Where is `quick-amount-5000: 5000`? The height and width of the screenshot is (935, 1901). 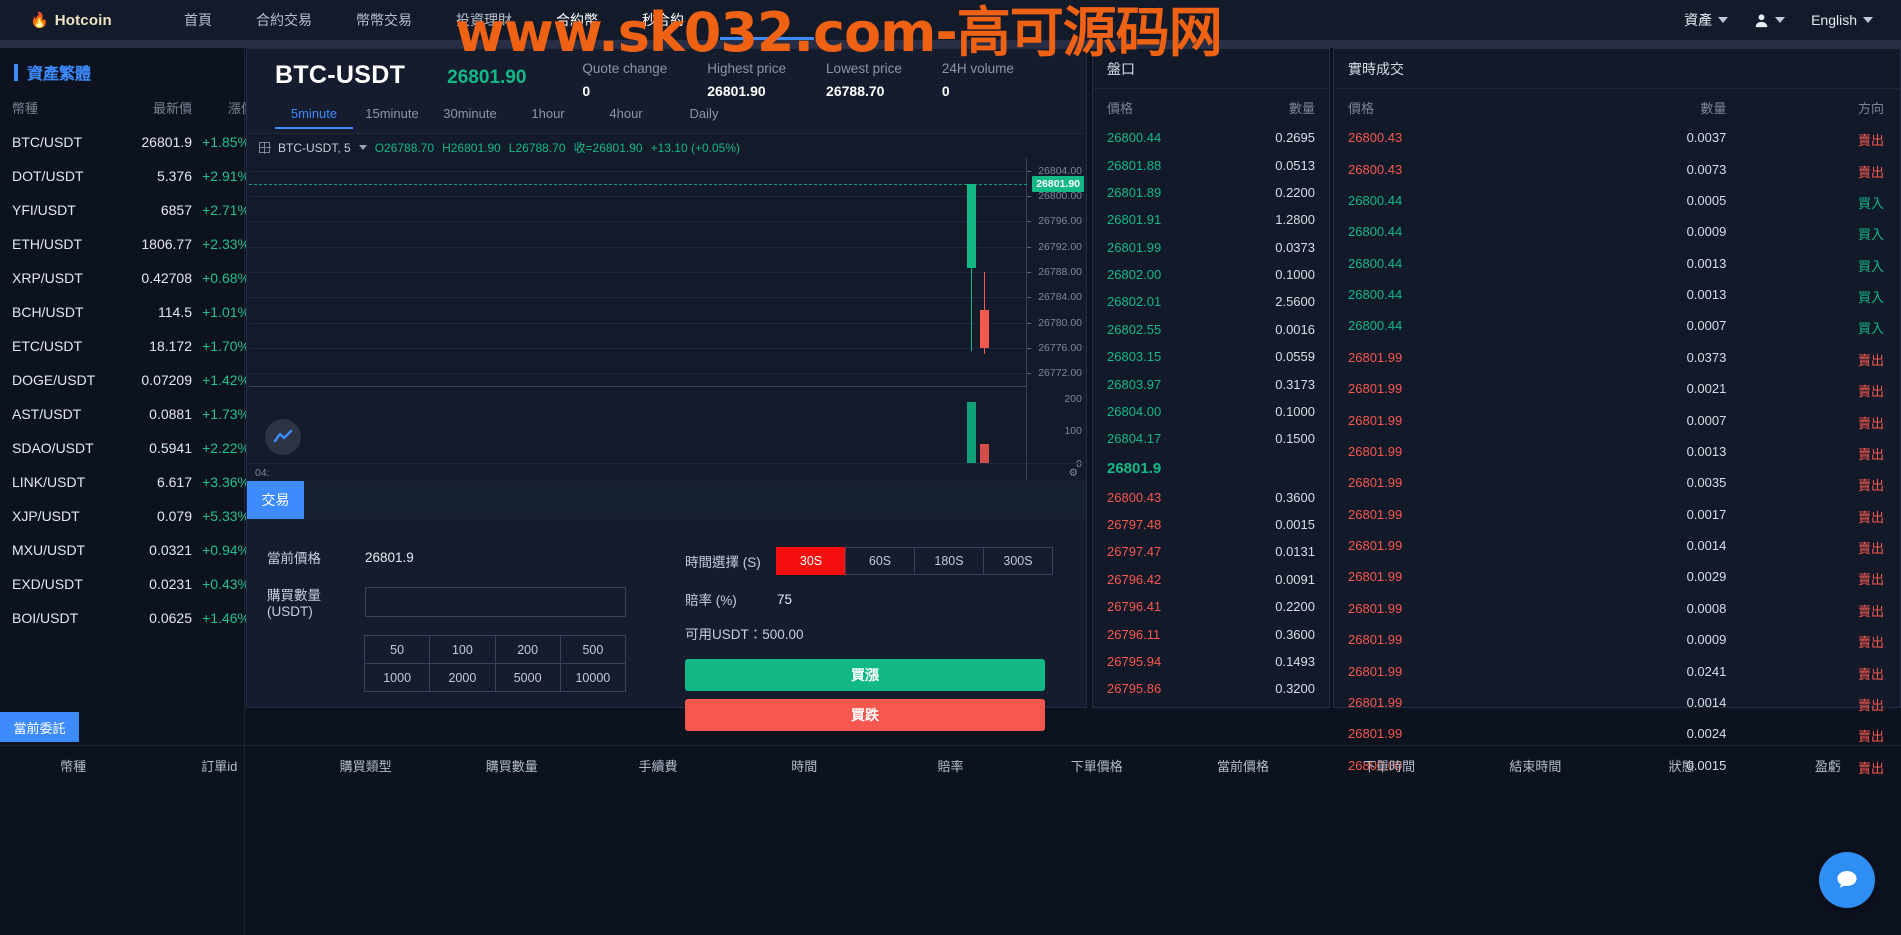 quick-amount-5000: 5000 is located at coordinates (527, 677).